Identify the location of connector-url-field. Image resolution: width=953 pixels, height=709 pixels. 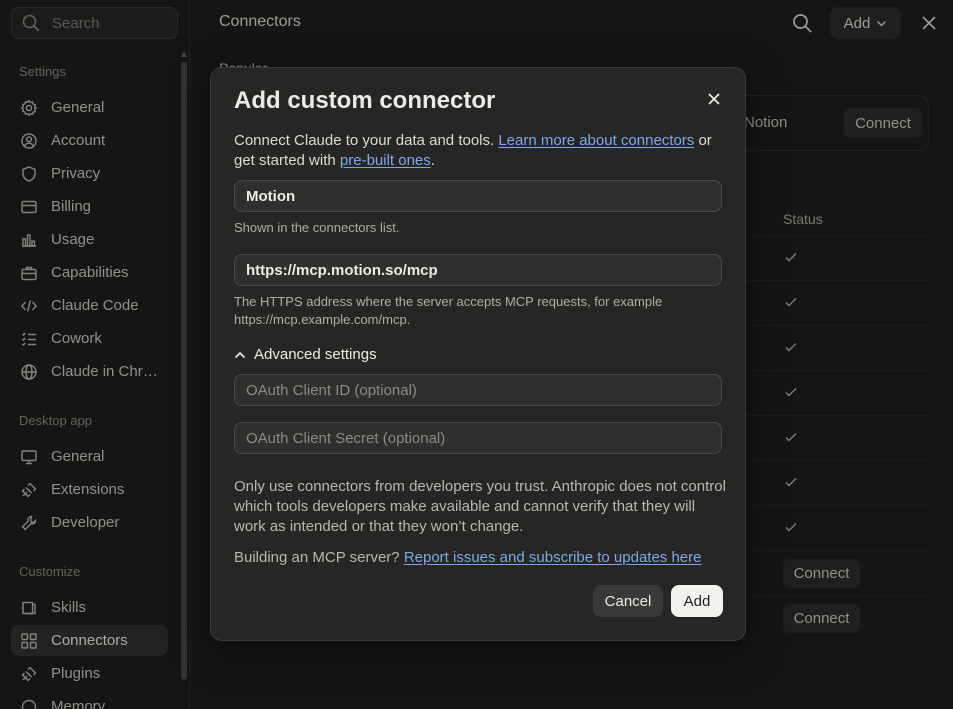
(478, 270).